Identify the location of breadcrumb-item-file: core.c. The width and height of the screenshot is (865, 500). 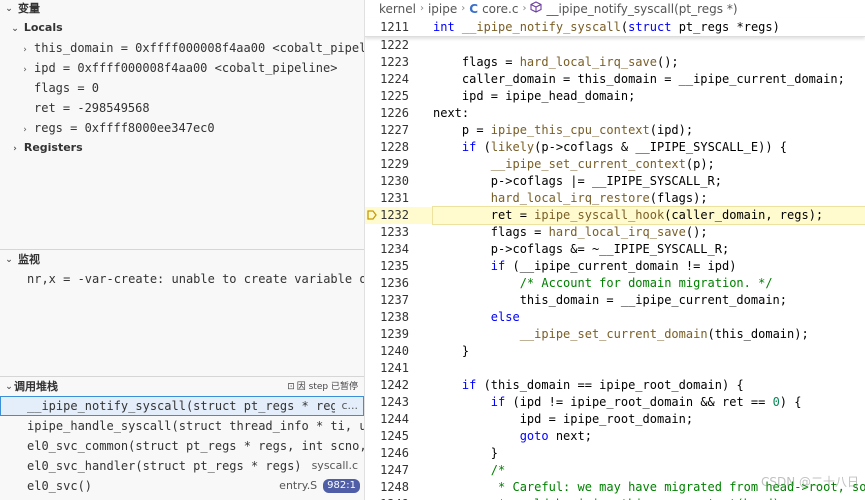
(500, 9).